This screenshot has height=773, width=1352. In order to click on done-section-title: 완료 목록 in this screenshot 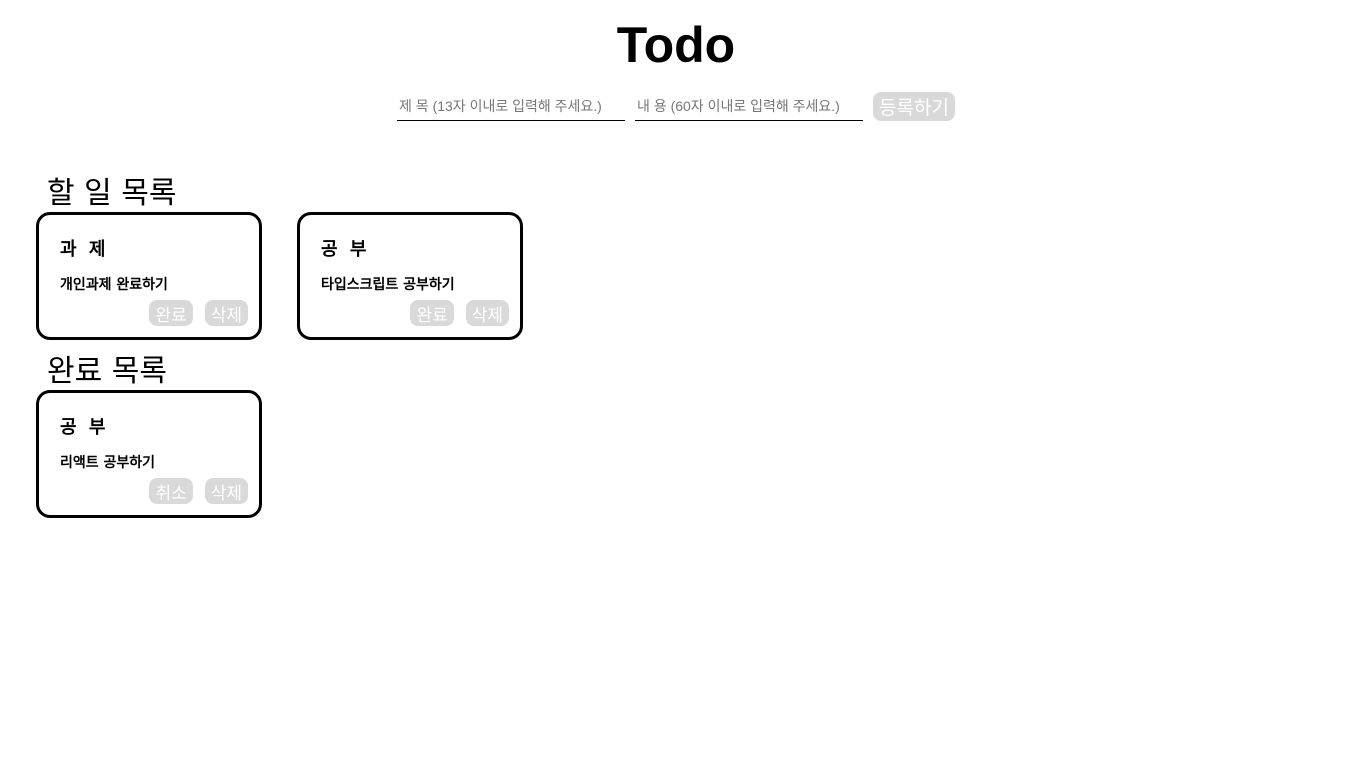, I will do `click(107, 371)`.